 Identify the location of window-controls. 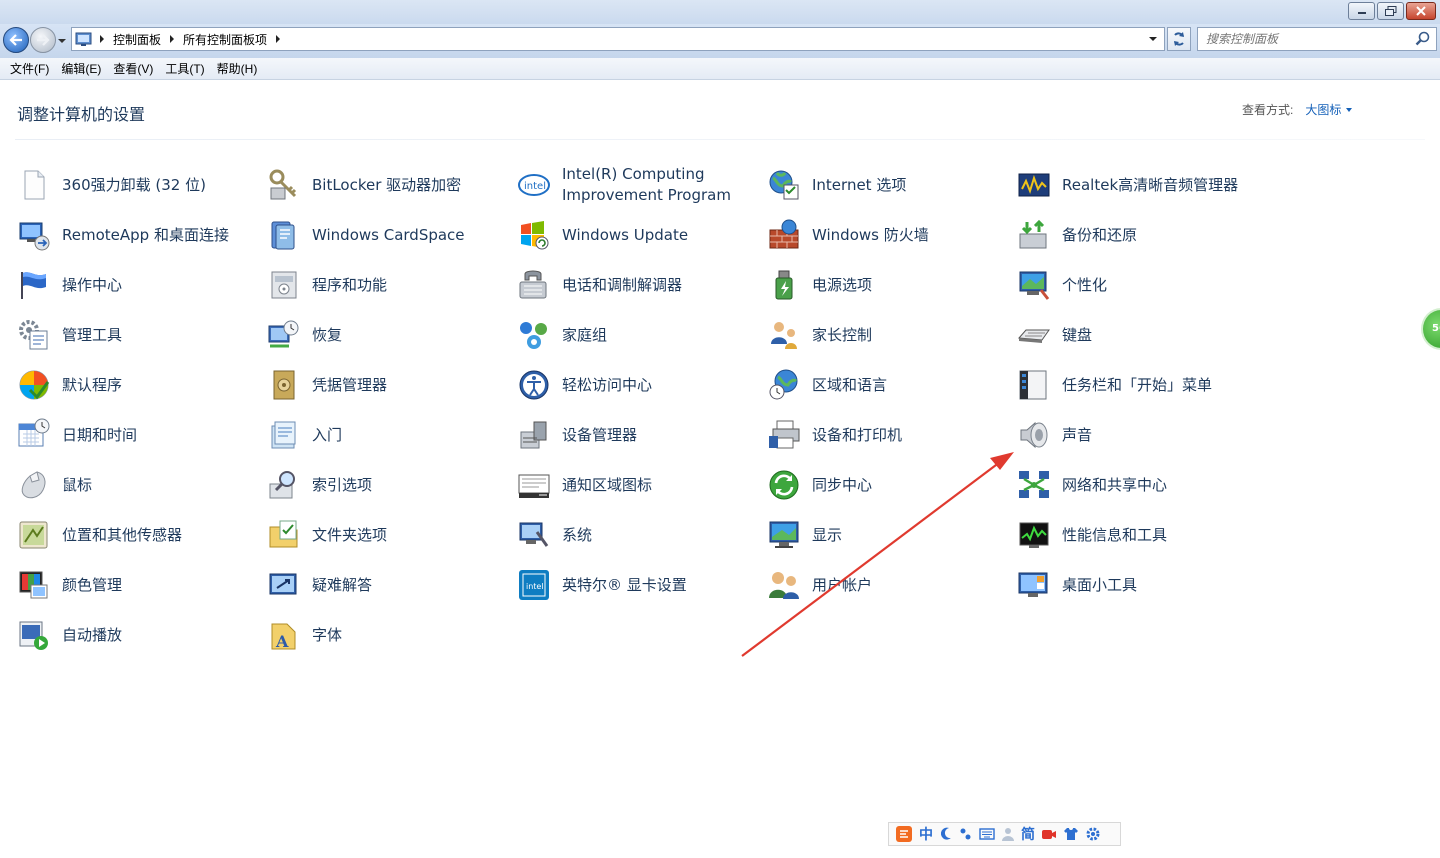
(1392, 11).